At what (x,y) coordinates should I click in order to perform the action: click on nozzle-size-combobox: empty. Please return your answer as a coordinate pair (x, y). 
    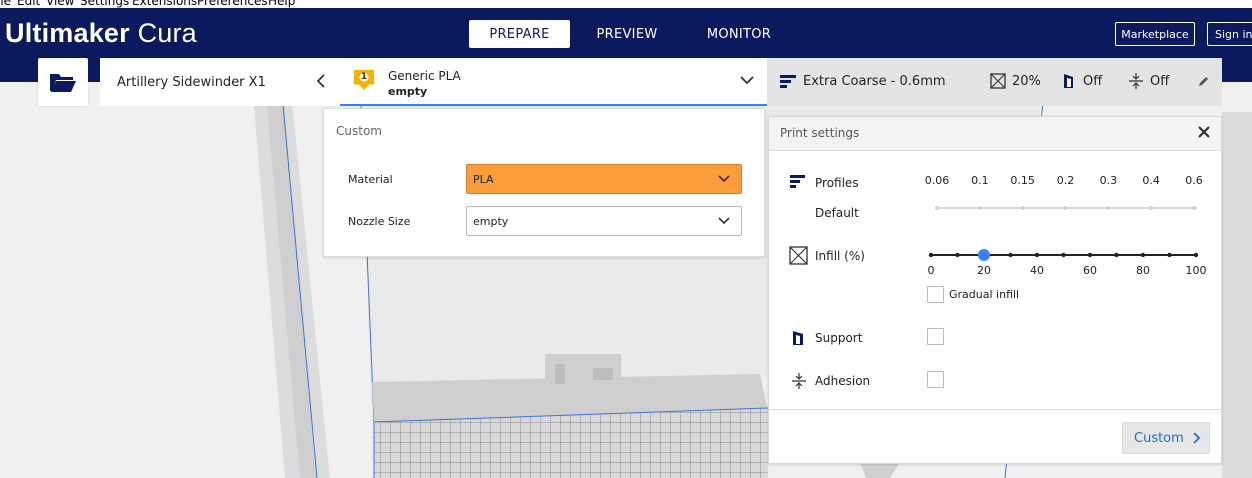
    Looking at the image, I should click on (604, 221).